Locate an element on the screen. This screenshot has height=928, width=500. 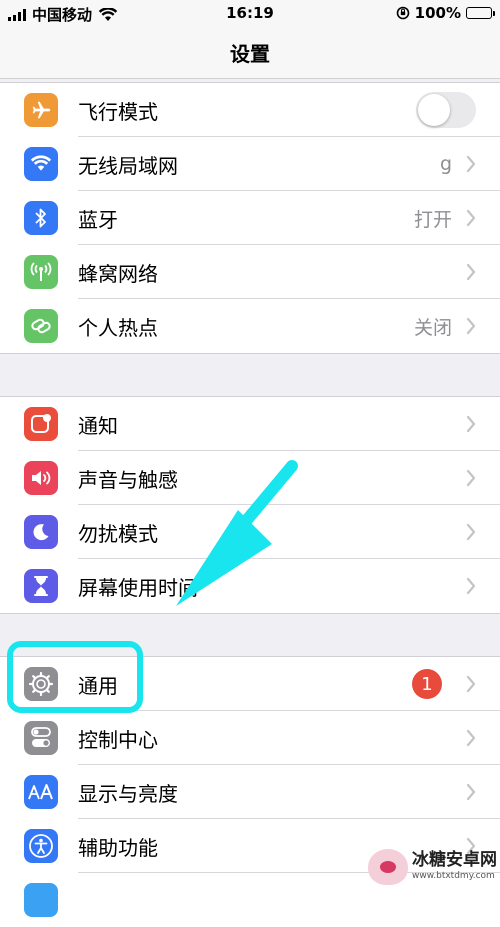
watermark-title: 冰糖安卓网 is located at coordinates (454, 860).